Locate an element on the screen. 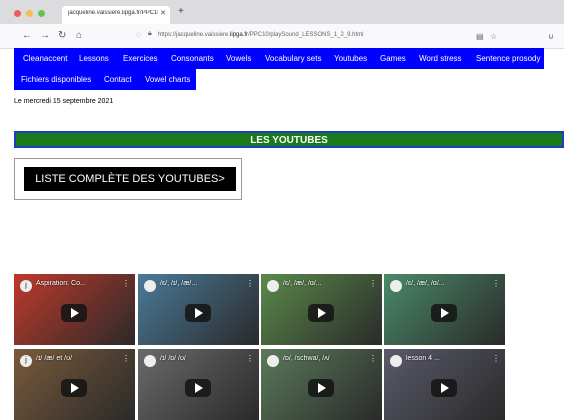 The width and height of the screenshot is (564, 420). close-window-button is located at coordinates (17, 13).